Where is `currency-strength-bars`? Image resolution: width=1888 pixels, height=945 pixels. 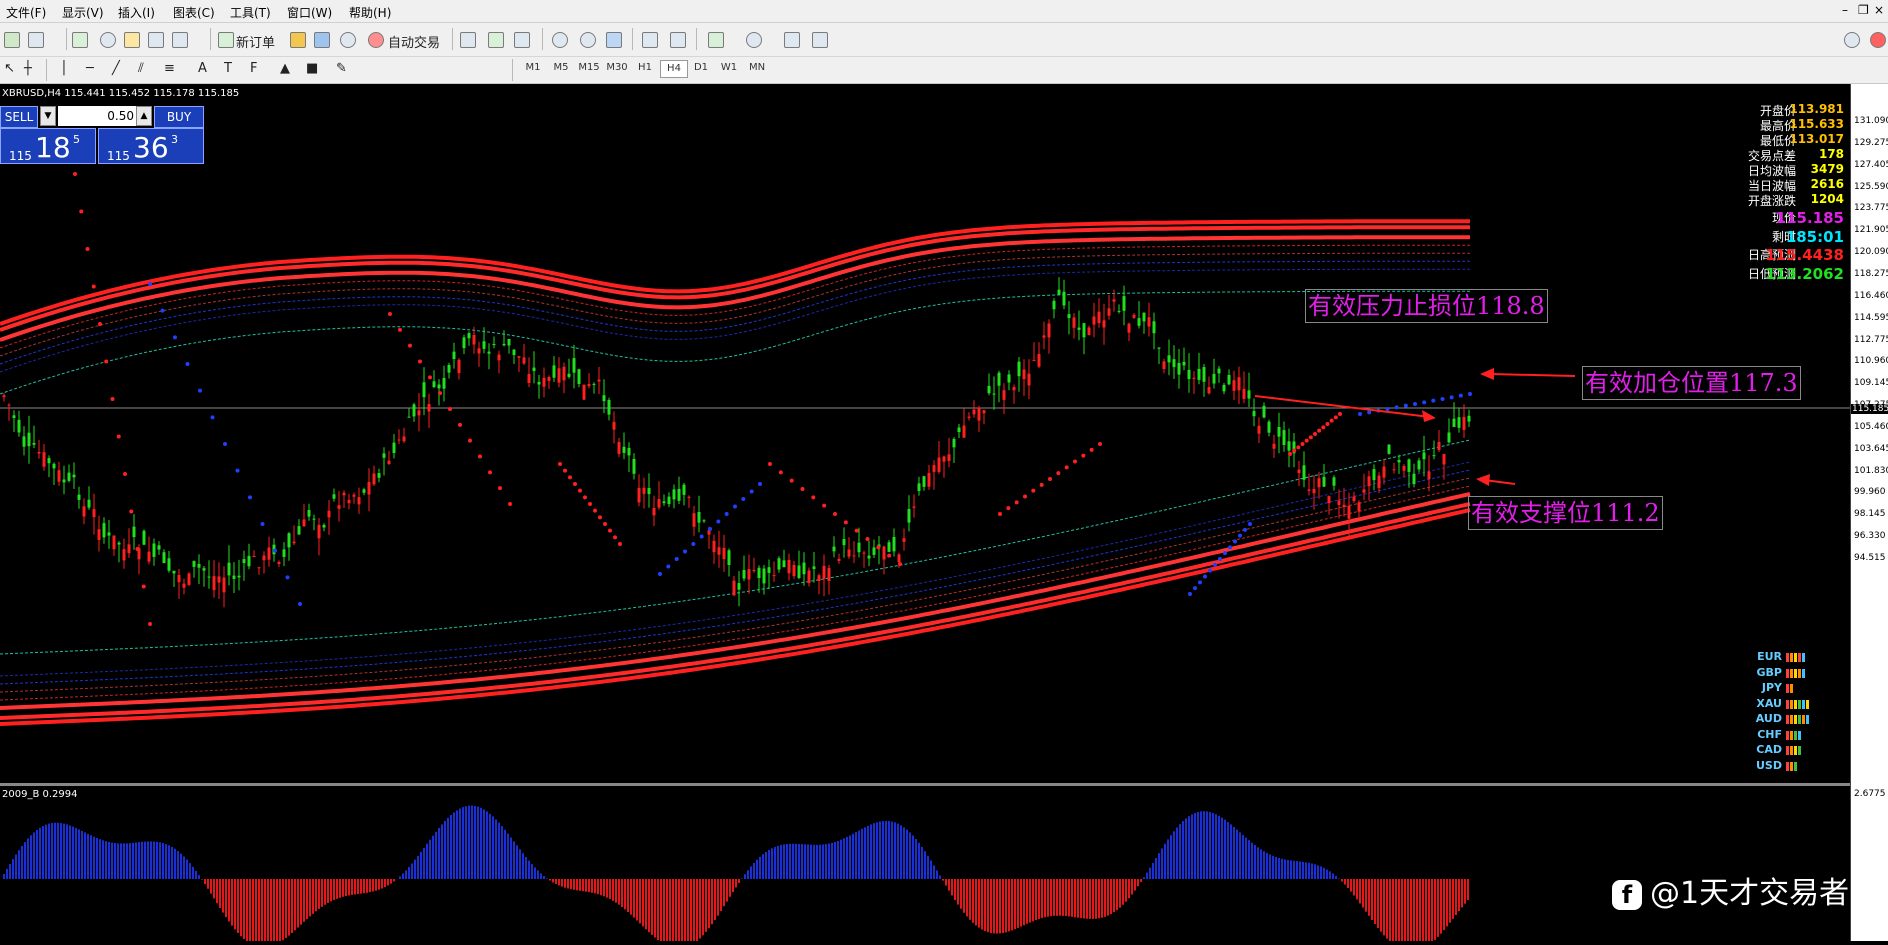
currency-strength-bars is located at coordinates (1804, 735).